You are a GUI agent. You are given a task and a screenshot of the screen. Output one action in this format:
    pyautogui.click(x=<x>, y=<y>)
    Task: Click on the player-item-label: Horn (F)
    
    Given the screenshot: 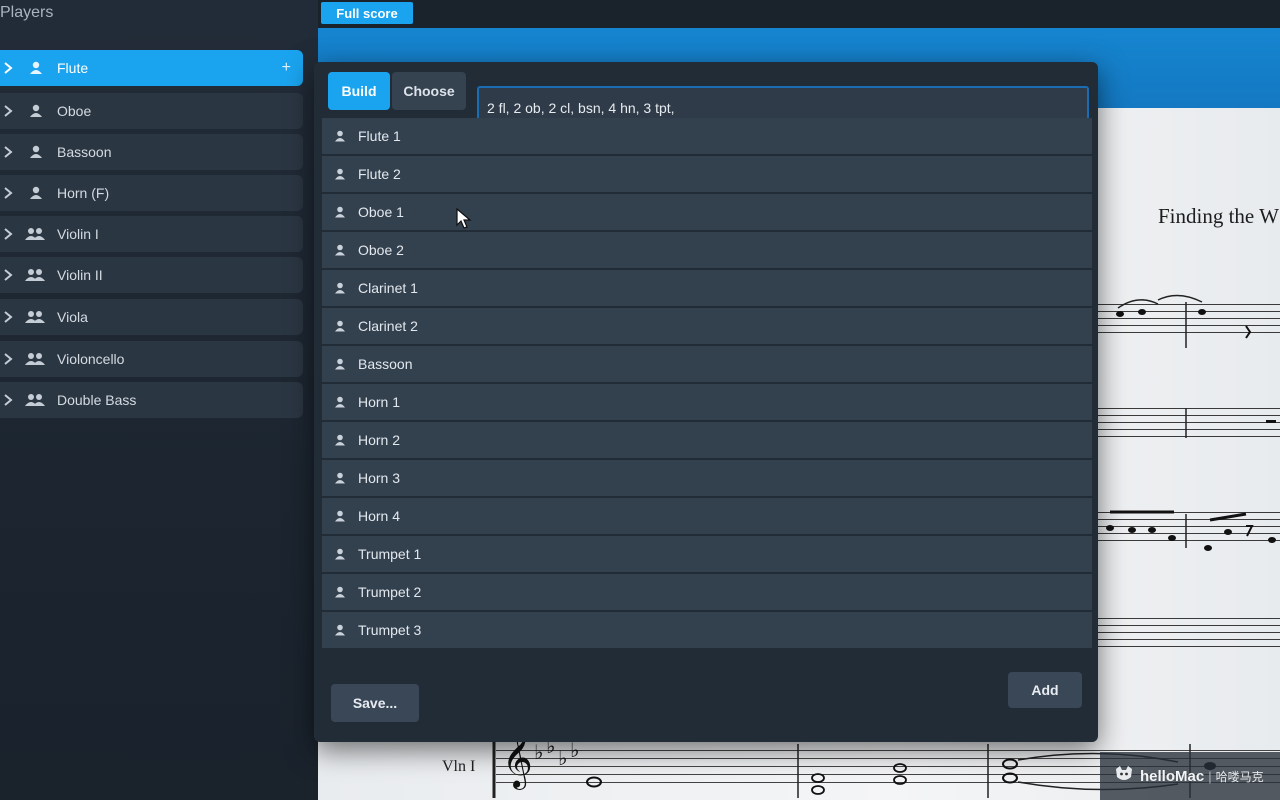 What is the action you would take?
    pyautogui.click(x=83, y=193)
    